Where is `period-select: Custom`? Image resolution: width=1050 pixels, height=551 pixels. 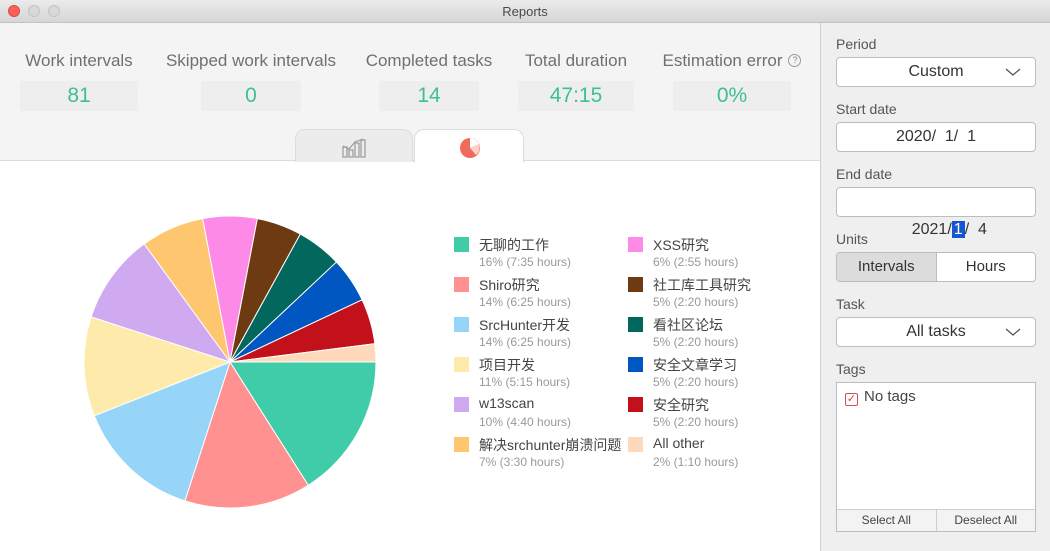
period-select: Custom is located at coordinates (936, 72).